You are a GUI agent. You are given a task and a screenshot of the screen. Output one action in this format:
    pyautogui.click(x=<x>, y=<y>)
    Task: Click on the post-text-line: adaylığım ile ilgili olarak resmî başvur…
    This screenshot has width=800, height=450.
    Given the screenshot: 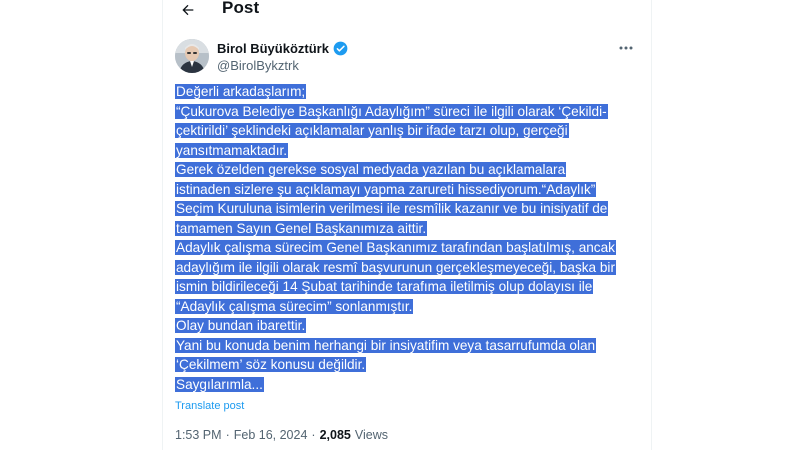 What is the action you would take?
    pyautogui.click(x=395, y=267)
    